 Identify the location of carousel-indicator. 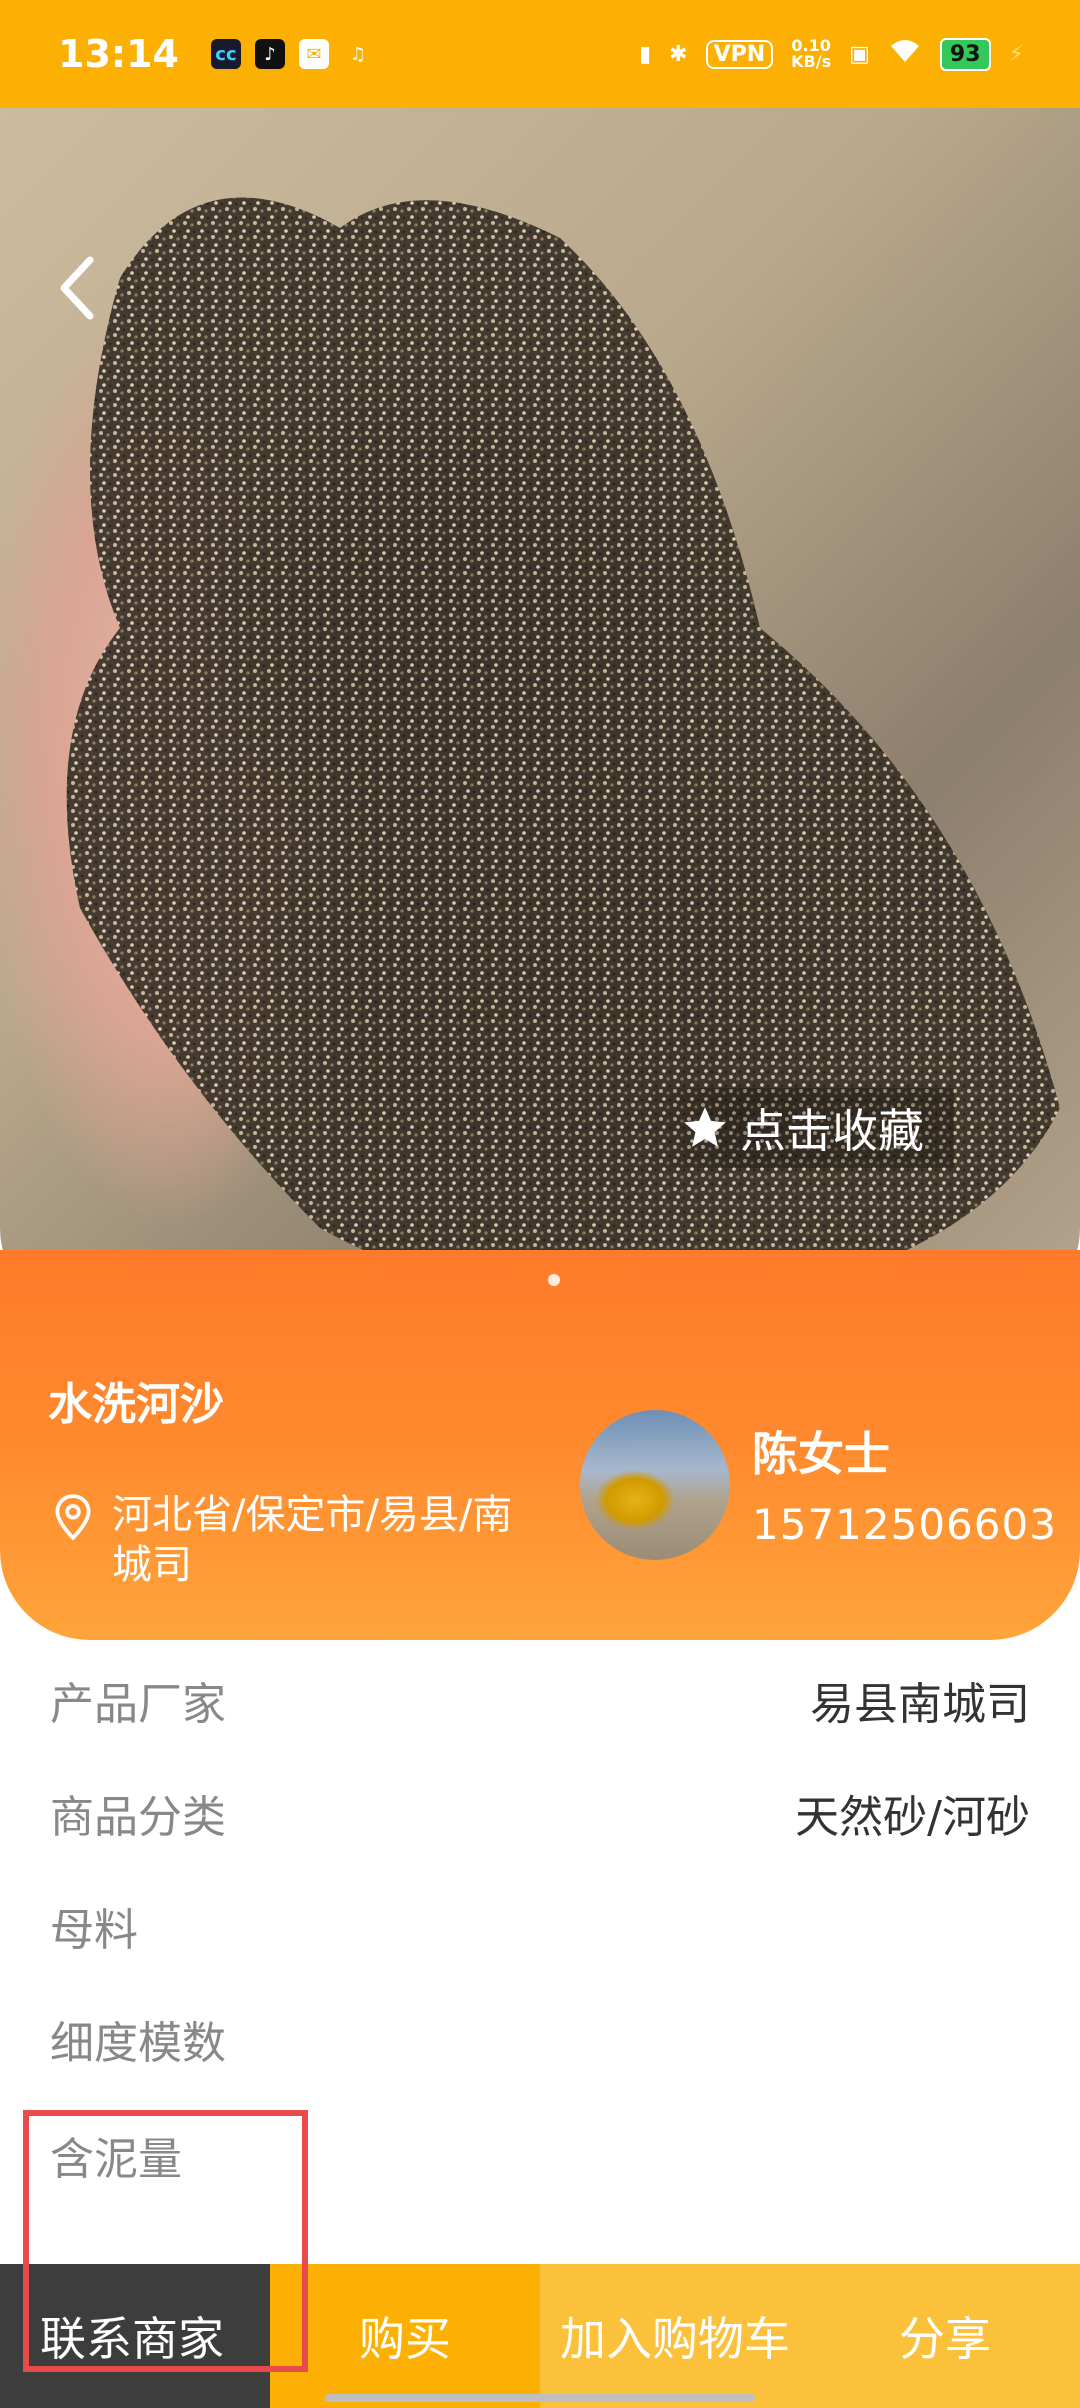
(554, 1280).